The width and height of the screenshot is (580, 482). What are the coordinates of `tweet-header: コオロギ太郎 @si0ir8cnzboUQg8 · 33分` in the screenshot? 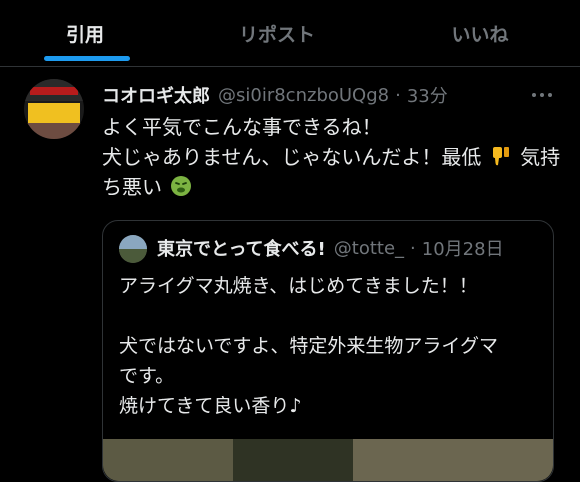 It's located at (275, 95).